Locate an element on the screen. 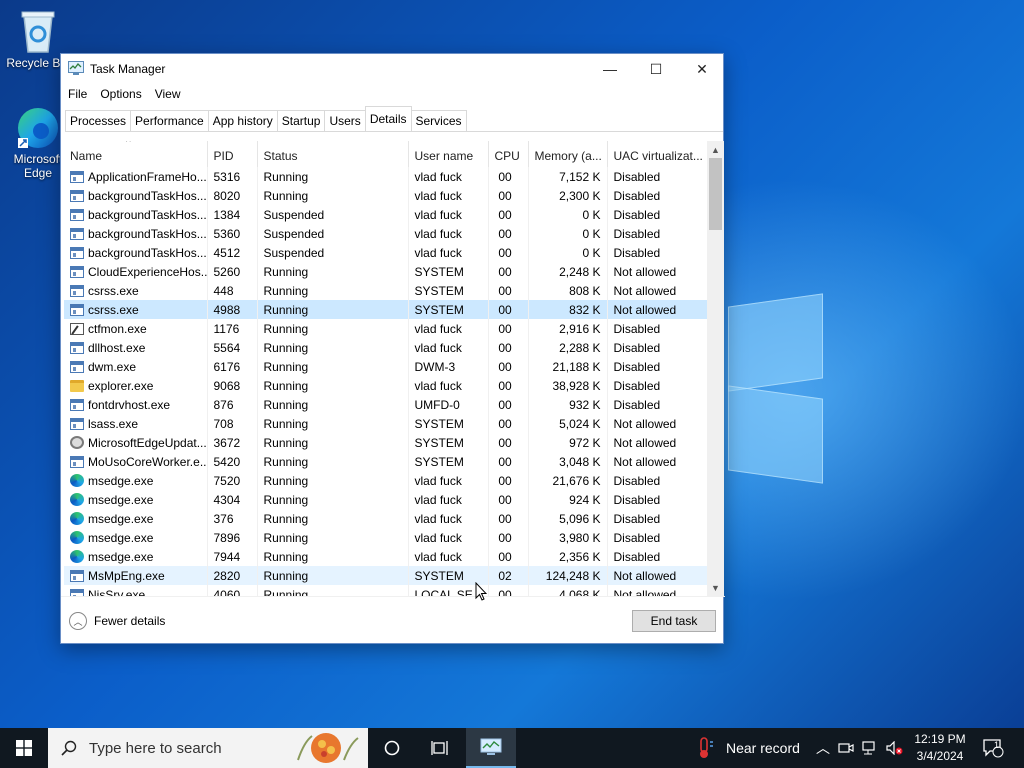  pid-cell: 7896 is located at coordinates (232, 537).